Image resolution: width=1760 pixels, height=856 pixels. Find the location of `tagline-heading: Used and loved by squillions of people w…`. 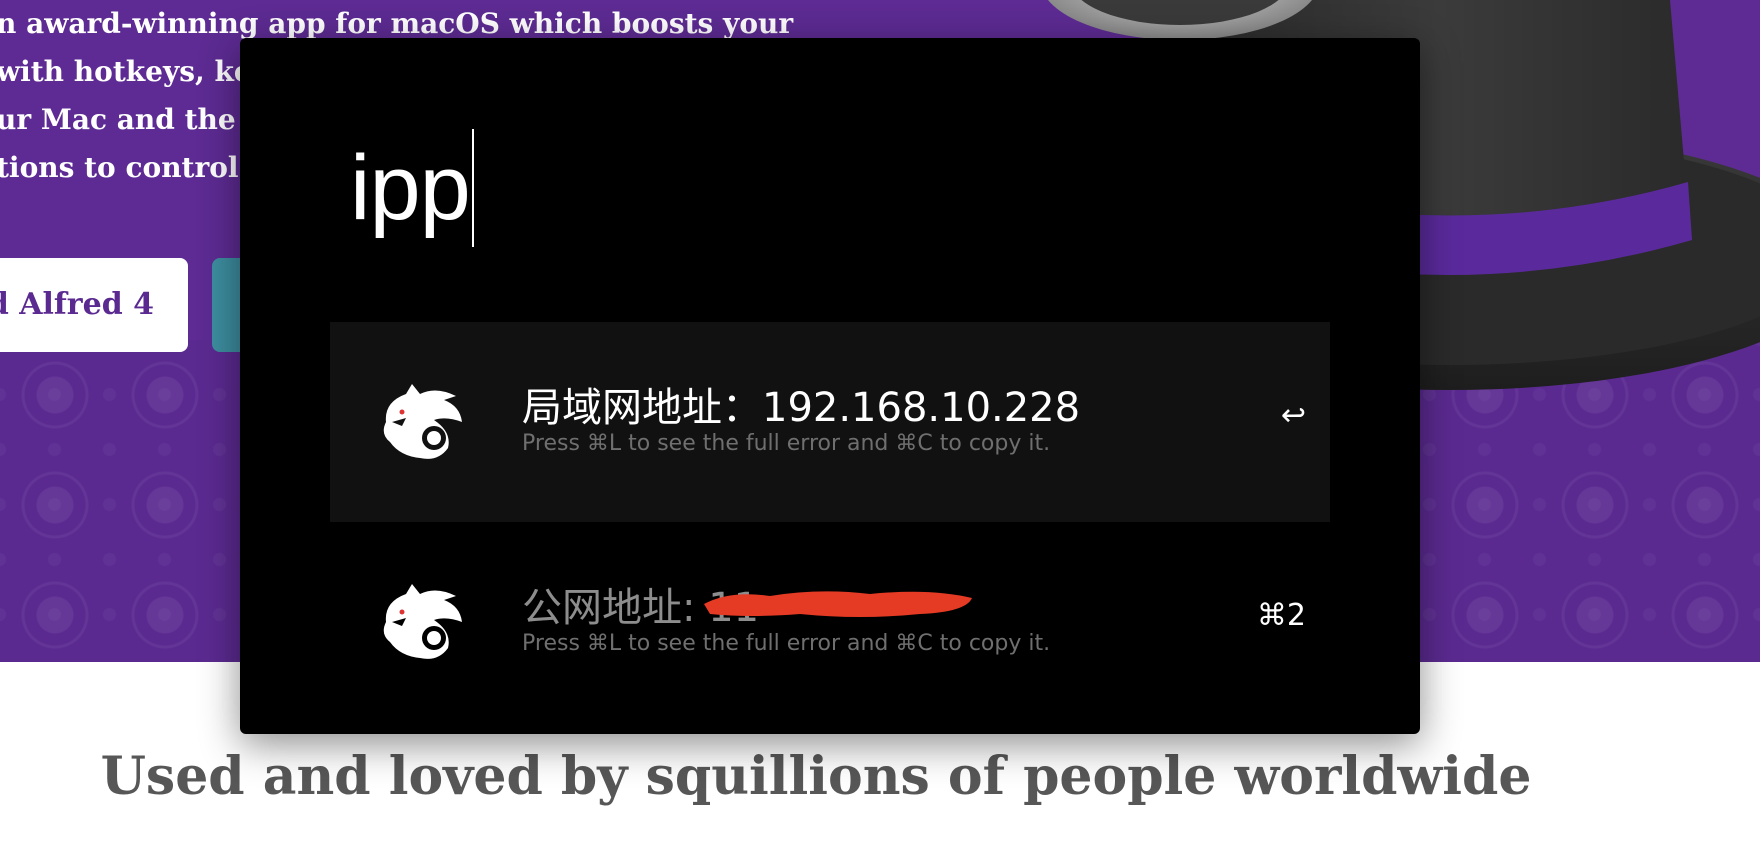

tagline-heading: Used and loved by squillions of people w… is located at coordinates (816, 776).